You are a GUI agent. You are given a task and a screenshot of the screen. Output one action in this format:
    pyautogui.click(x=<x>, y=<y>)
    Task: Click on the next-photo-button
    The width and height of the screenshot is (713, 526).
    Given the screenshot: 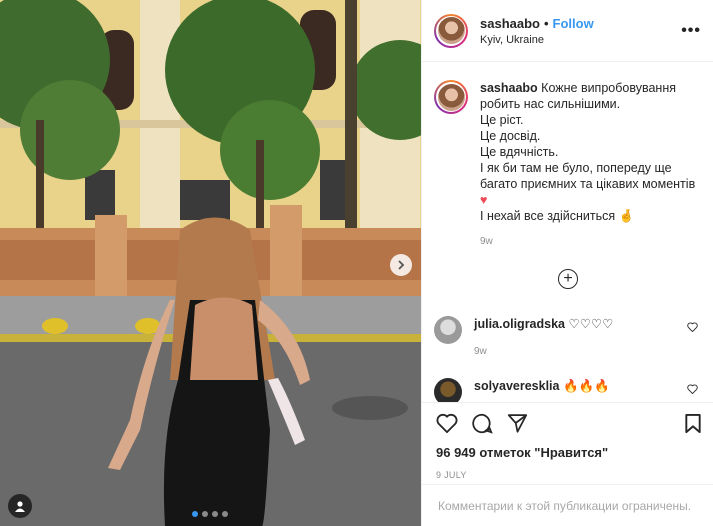 What is the action you would take?
    pyautogui.click(x=401, y=265)
    